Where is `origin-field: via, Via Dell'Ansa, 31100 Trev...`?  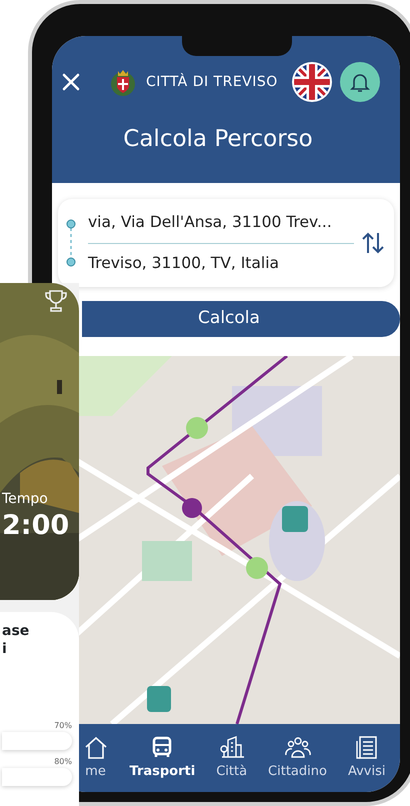
origin-field: via, Via Dell'Ansa, 31100 Trev... is located at coordinates (221, 227).